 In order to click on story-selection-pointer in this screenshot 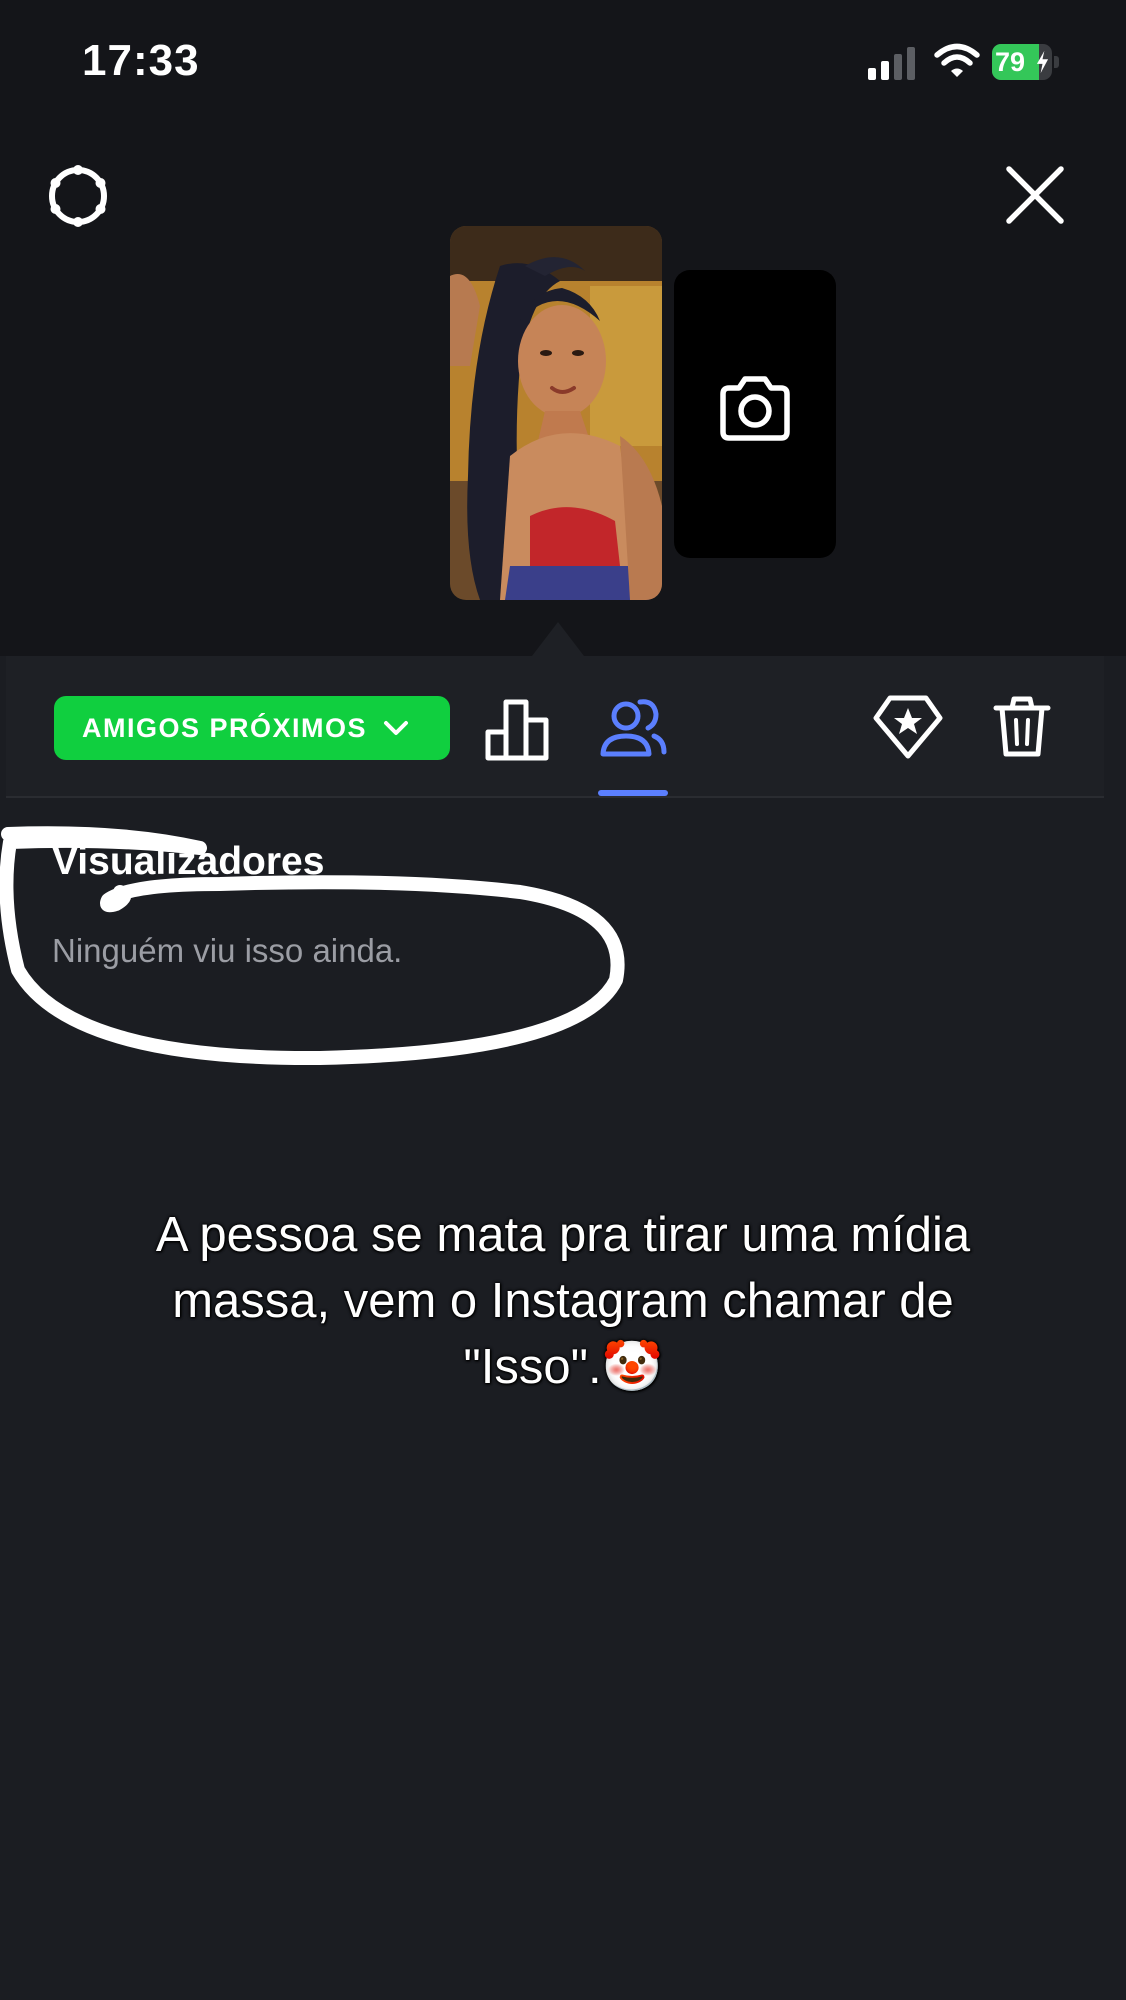, I will do `click(558, 639)`.